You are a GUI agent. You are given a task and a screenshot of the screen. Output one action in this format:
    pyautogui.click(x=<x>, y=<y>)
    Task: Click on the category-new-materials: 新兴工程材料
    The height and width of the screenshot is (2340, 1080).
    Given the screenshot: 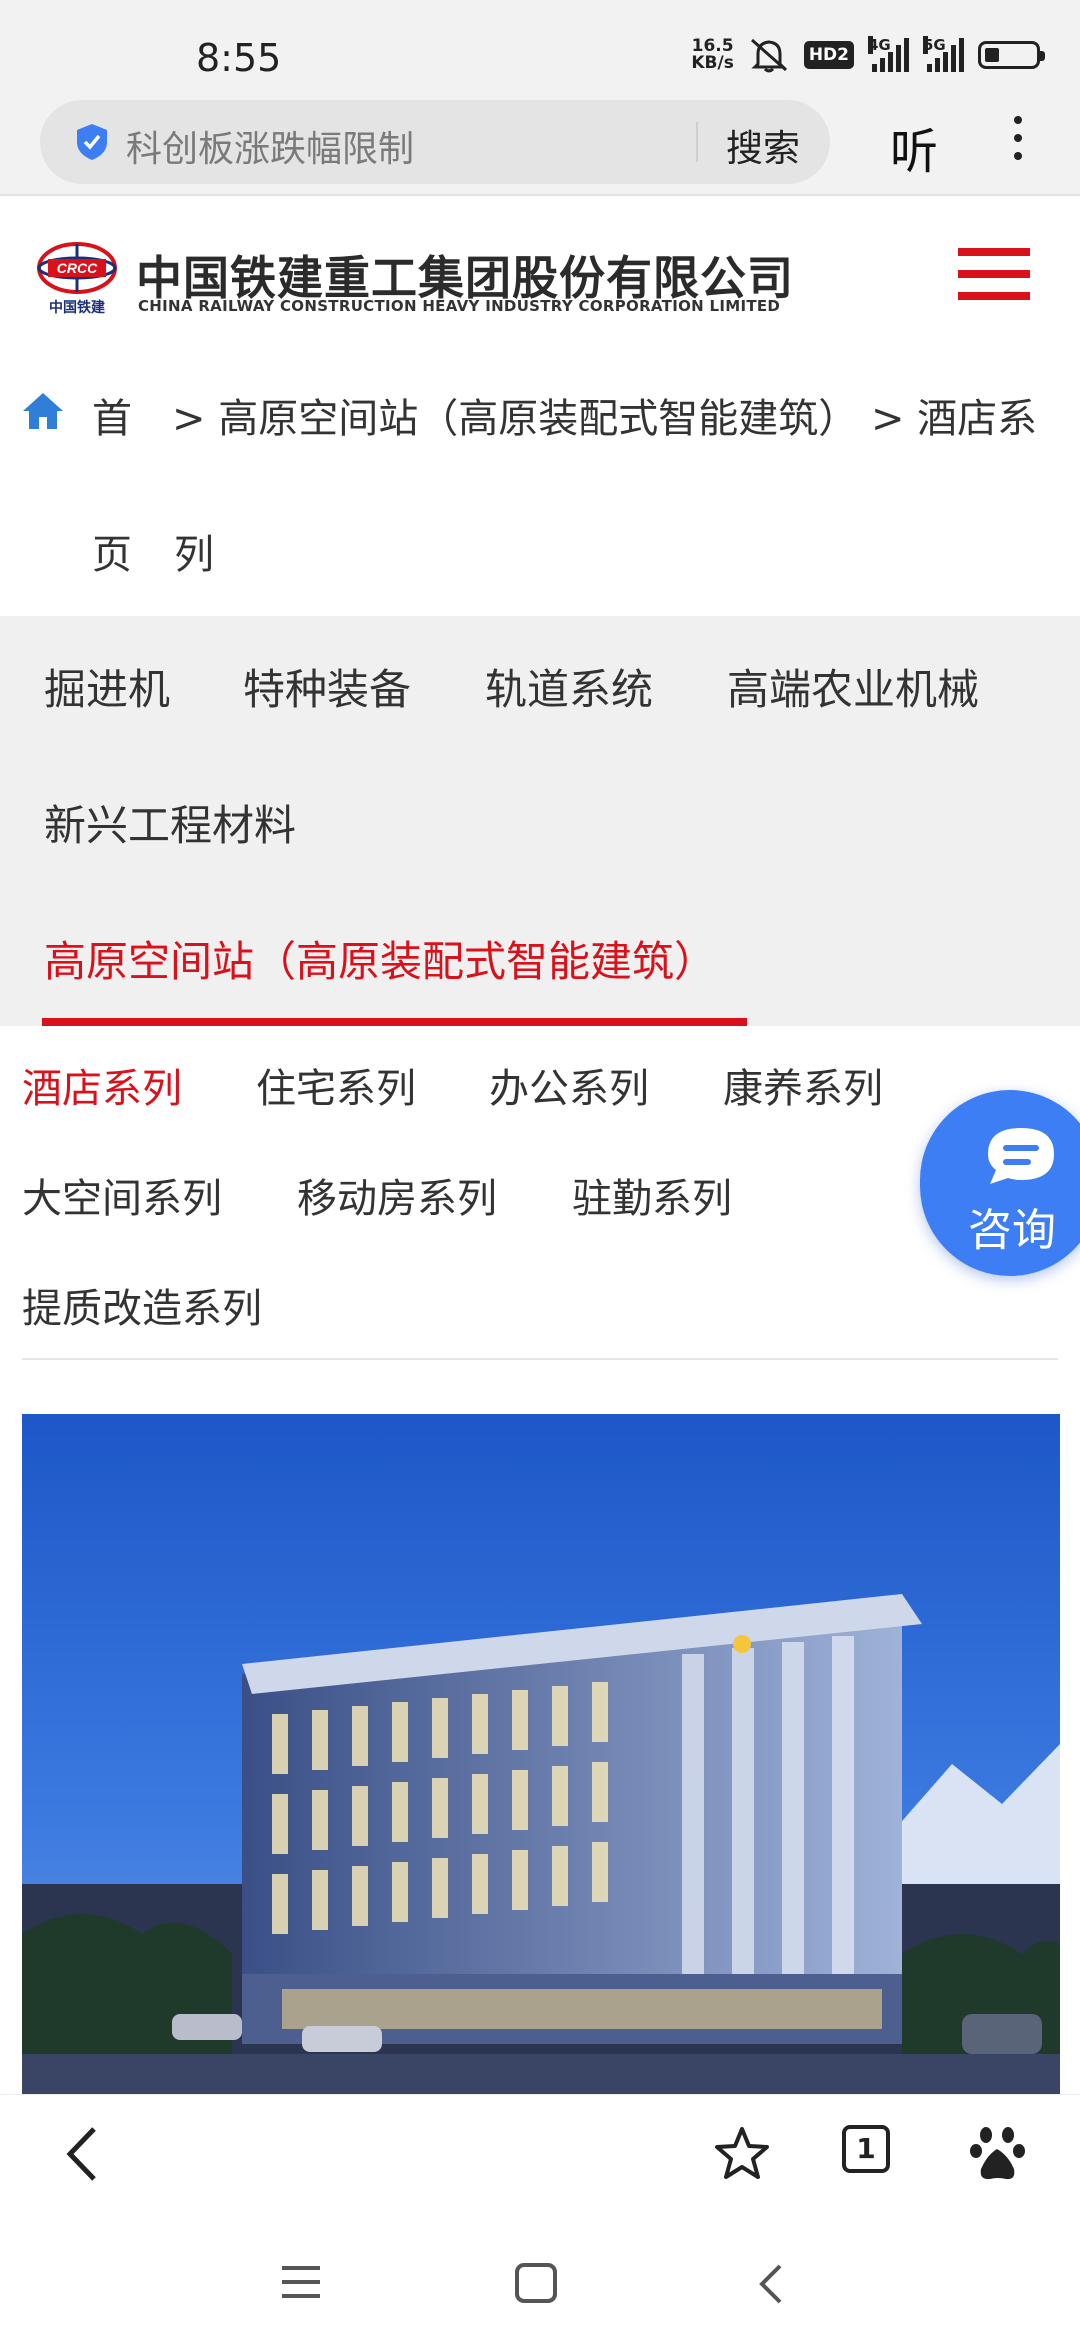 What is the action you would take?
    pyautogui.click(x=170, y=822)
    